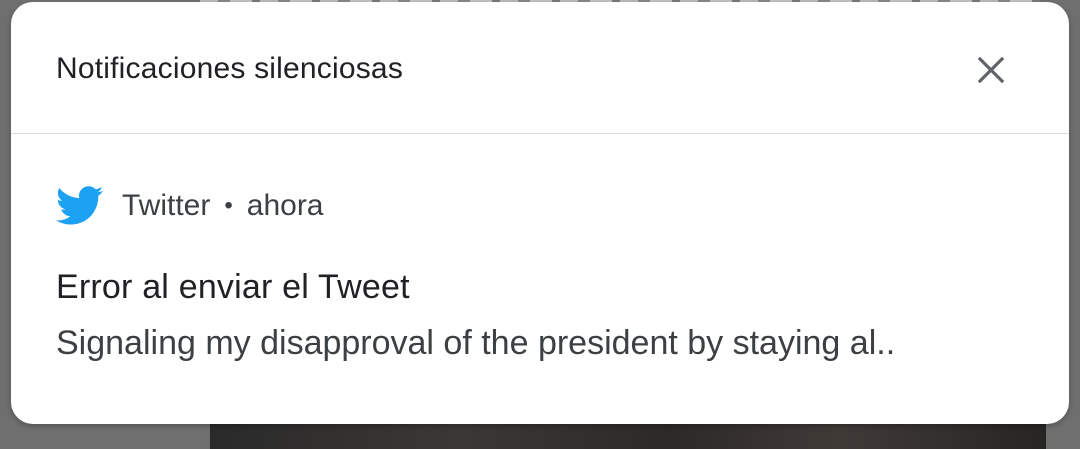  Describe the element at coordinates (233, 287) in the screenshot. I see `notification-title: Error al enviar el Tweet` at that location.